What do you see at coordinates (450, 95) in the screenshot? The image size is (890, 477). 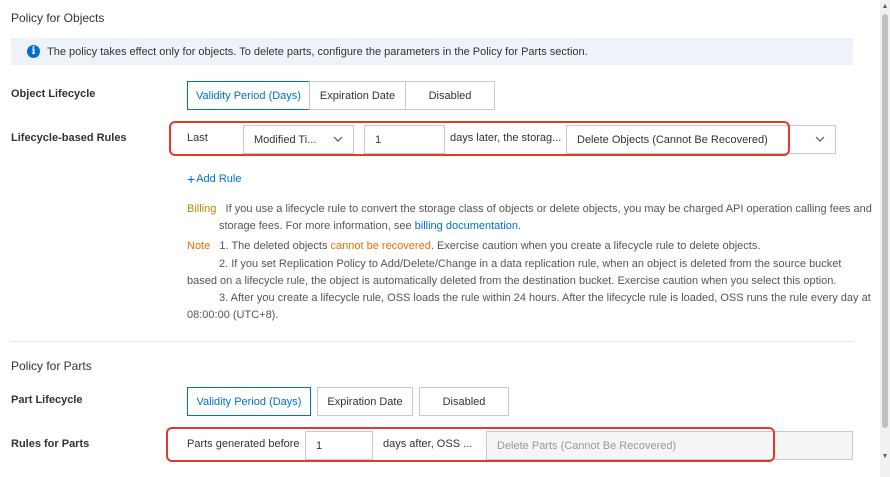 I see `object-lifecycle-disabled-button: Disabled` at bounding box center [450, 95].